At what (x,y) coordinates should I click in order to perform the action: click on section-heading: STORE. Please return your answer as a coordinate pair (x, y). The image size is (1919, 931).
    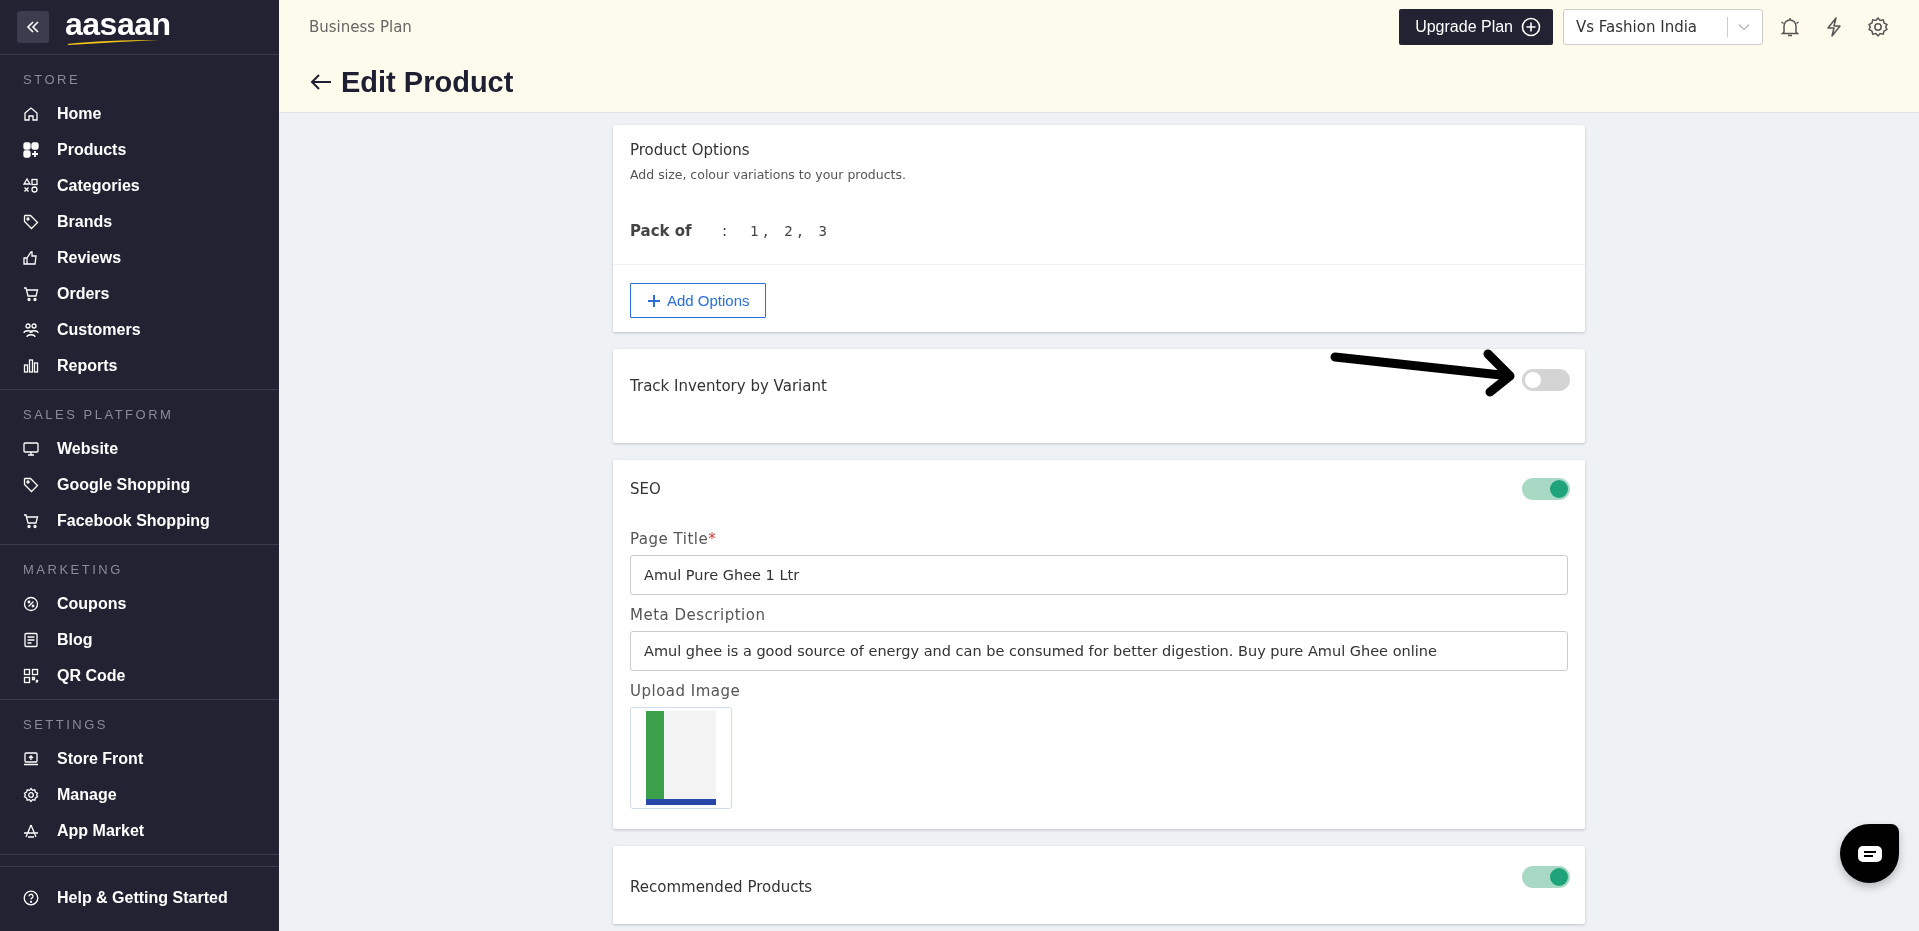
    Looking at the image, I should click on (52, 80).